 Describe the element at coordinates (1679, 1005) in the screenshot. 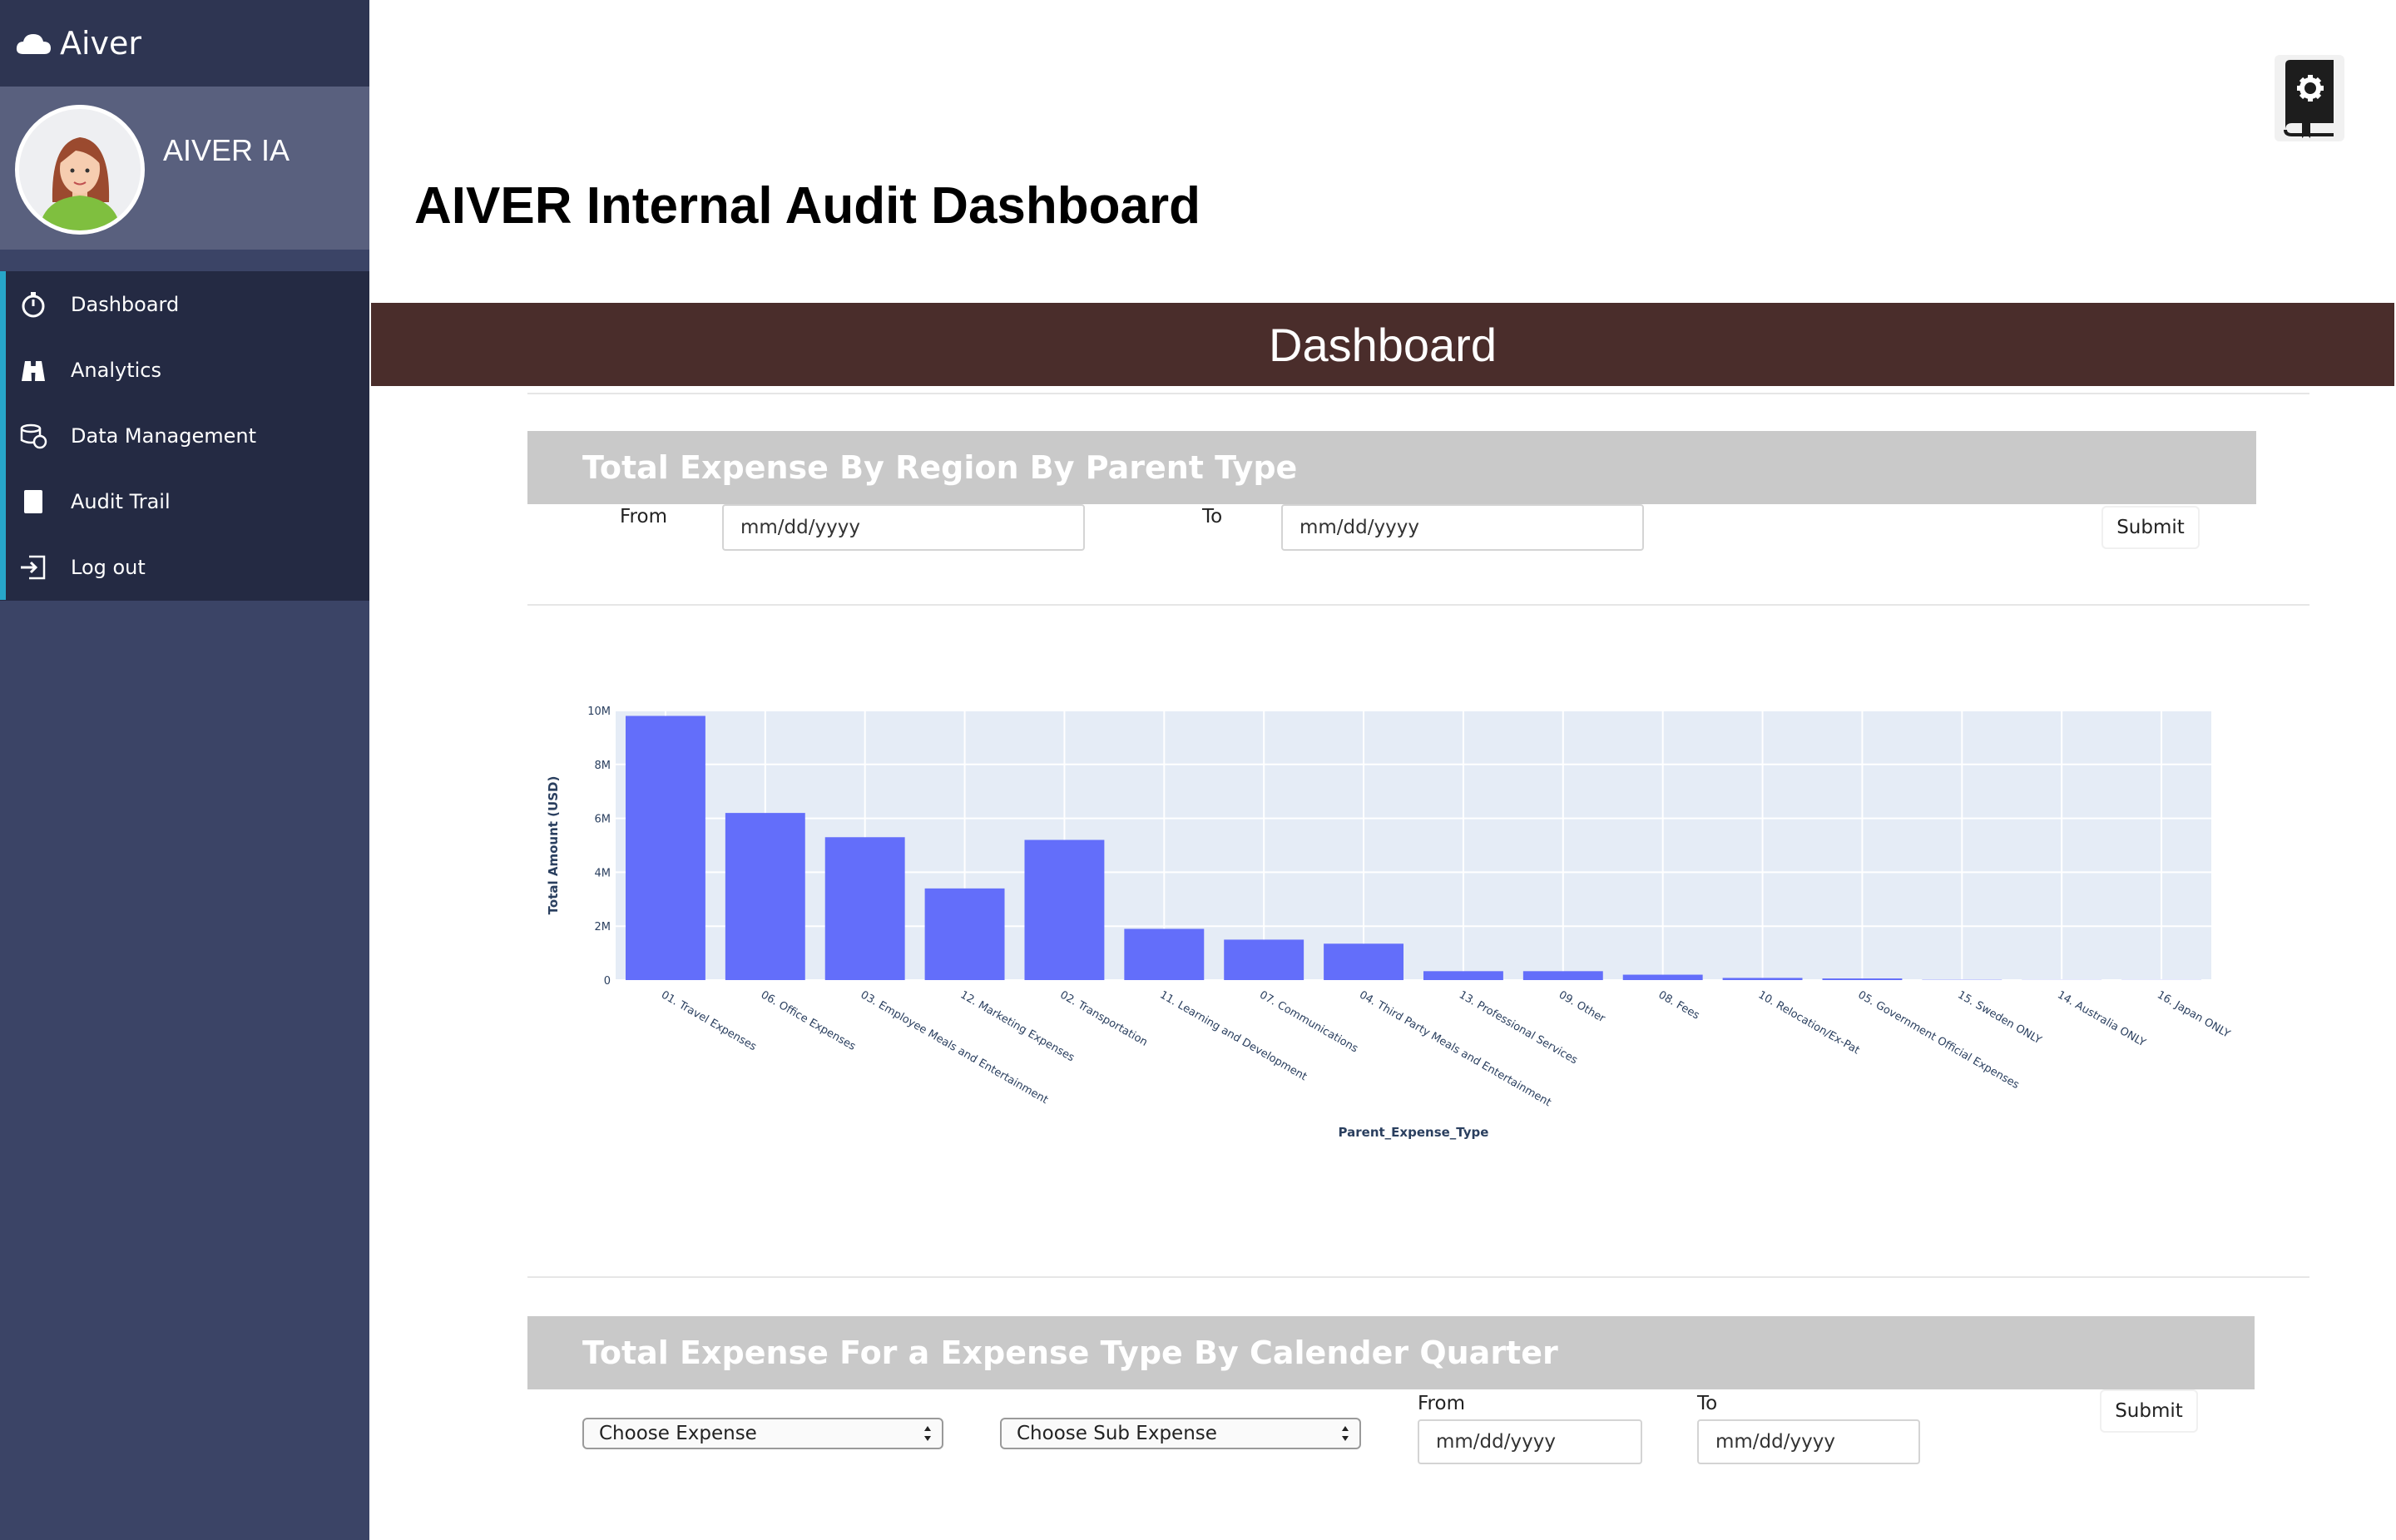

I see `x-tick-label: 08. Fees` at that location.